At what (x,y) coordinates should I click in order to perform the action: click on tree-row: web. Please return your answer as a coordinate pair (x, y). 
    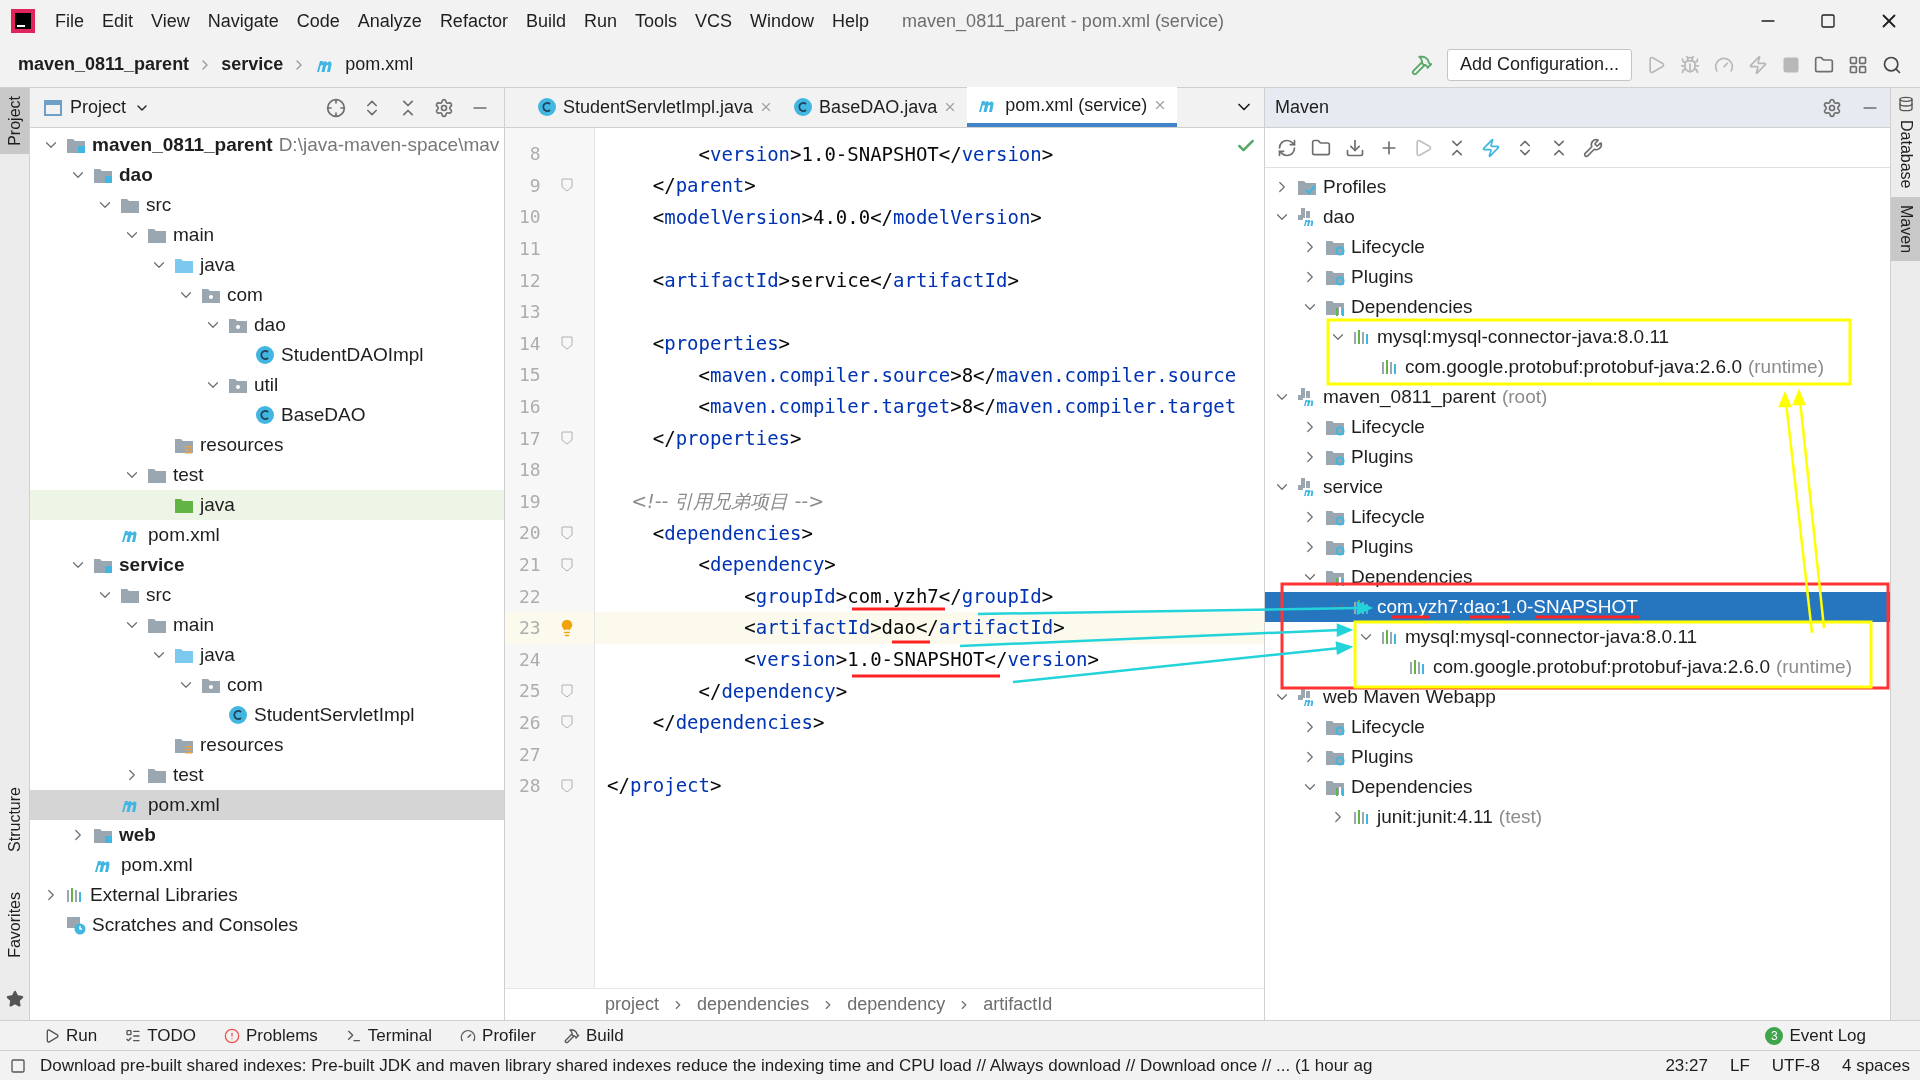
    Looking at the image, I should click on (267, 835).